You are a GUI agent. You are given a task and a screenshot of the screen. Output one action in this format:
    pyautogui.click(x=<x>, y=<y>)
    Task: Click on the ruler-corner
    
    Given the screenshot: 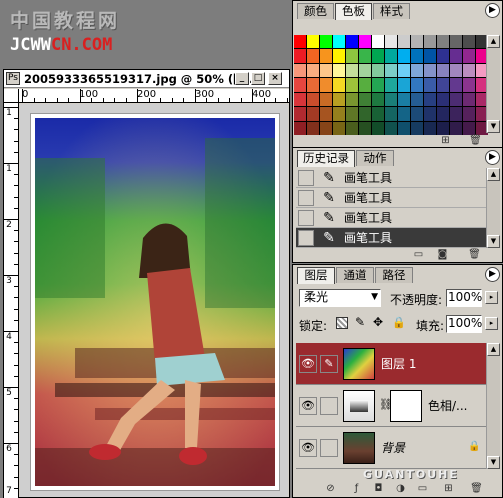 What is the action you would take?
    pyautogui.click(x=11, y=96)
    